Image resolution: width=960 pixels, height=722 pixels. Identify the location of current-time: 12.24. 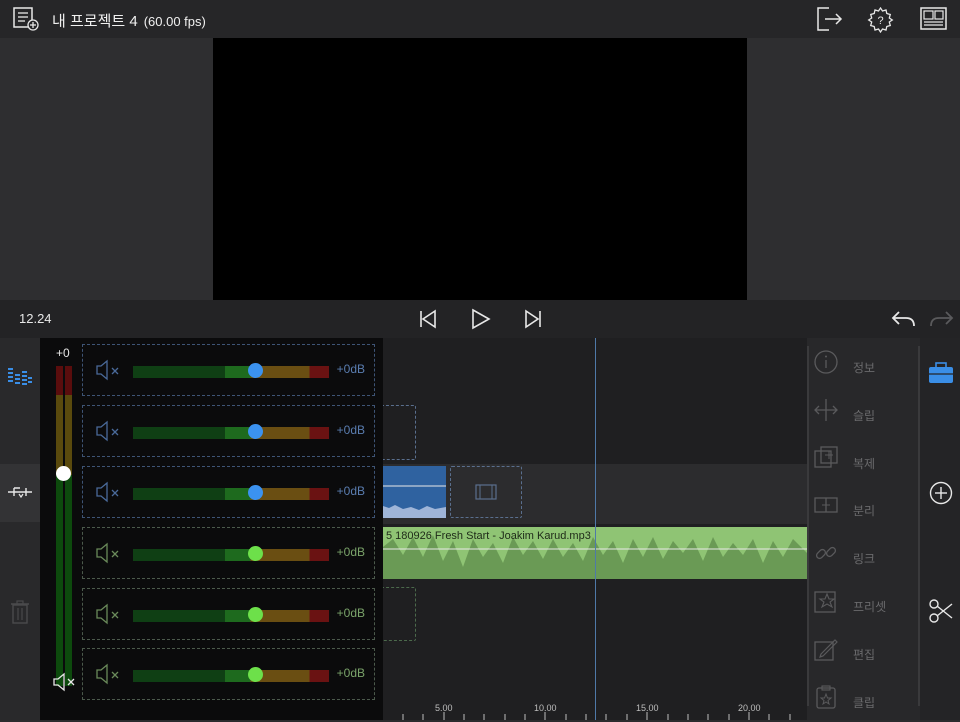
(35, 318).